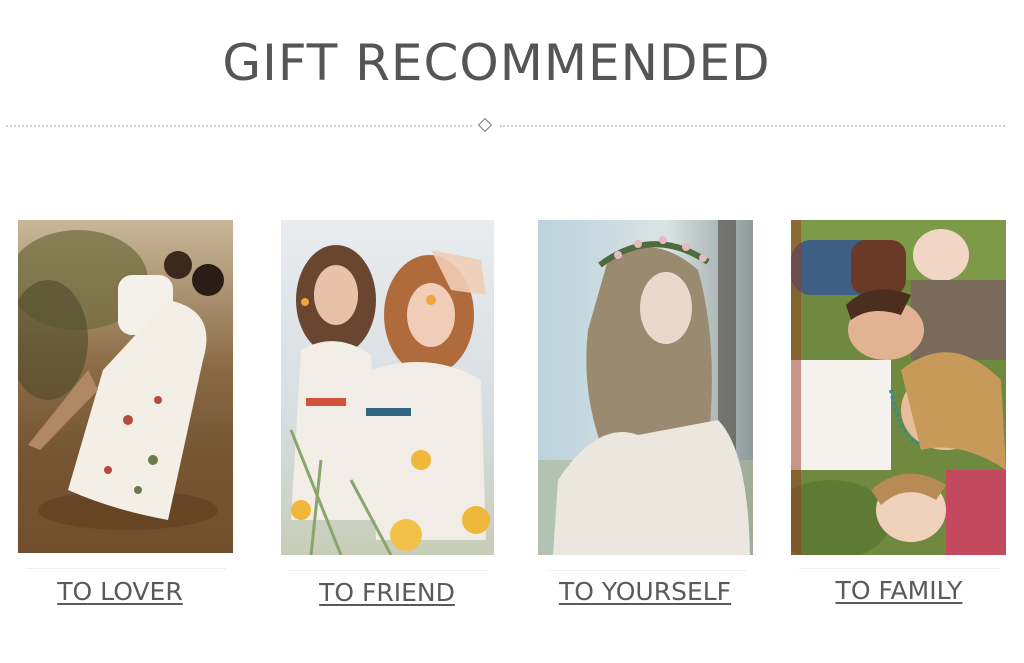  Describe the element at coordinates (645, 387) in the screenshot. I see `woman-with-flower-crown-photo` at that location.